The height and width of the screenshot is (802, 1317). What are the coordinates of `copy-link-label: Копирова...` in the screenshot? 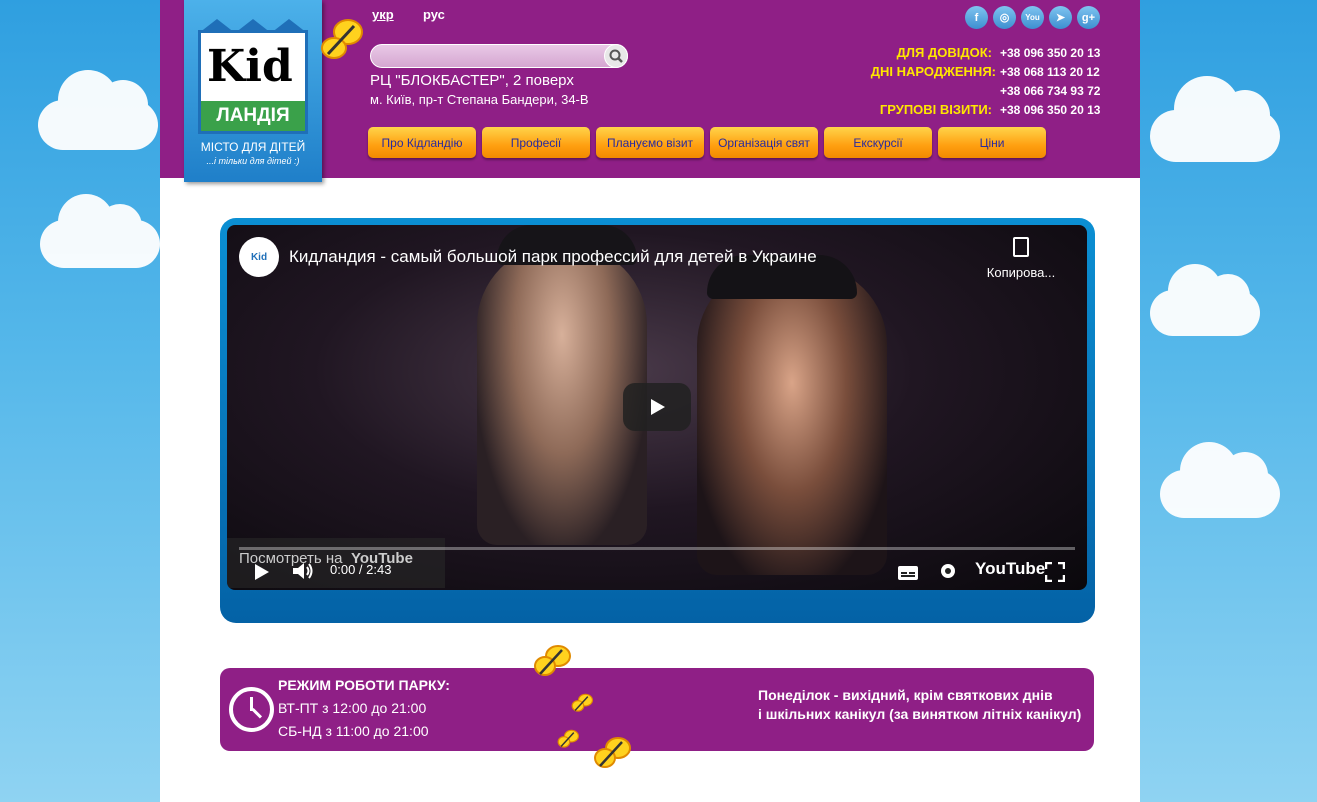 It's located at (1021, 272).